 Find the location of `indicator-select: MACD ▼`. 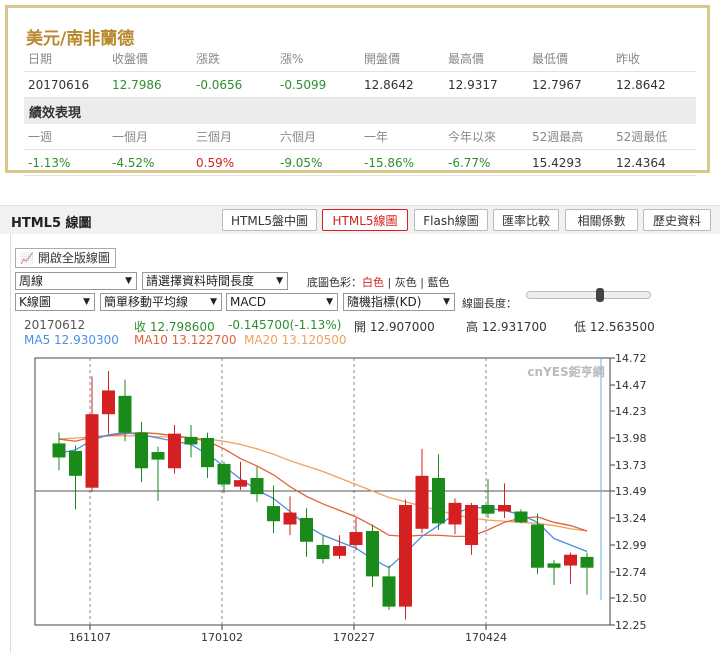

indicator-select: MACD ▼ is located at coordinates (282, 302).